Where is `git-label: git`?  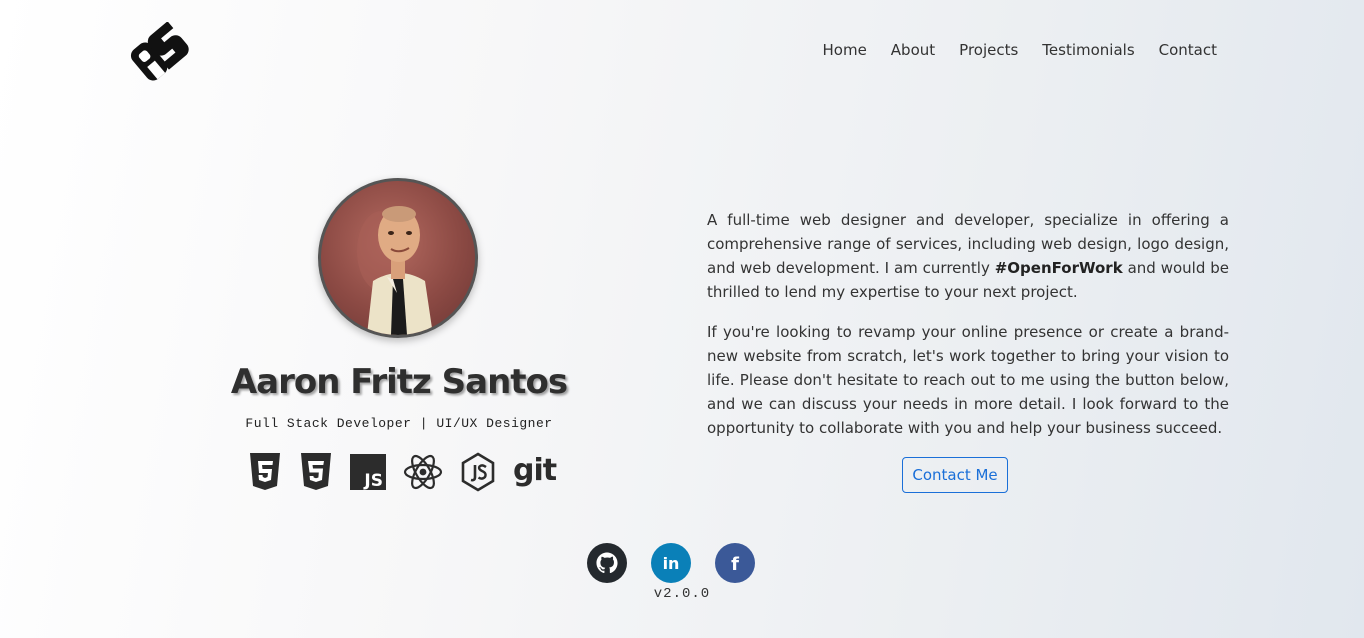 git-label: git is located at coordinates (535, 470).